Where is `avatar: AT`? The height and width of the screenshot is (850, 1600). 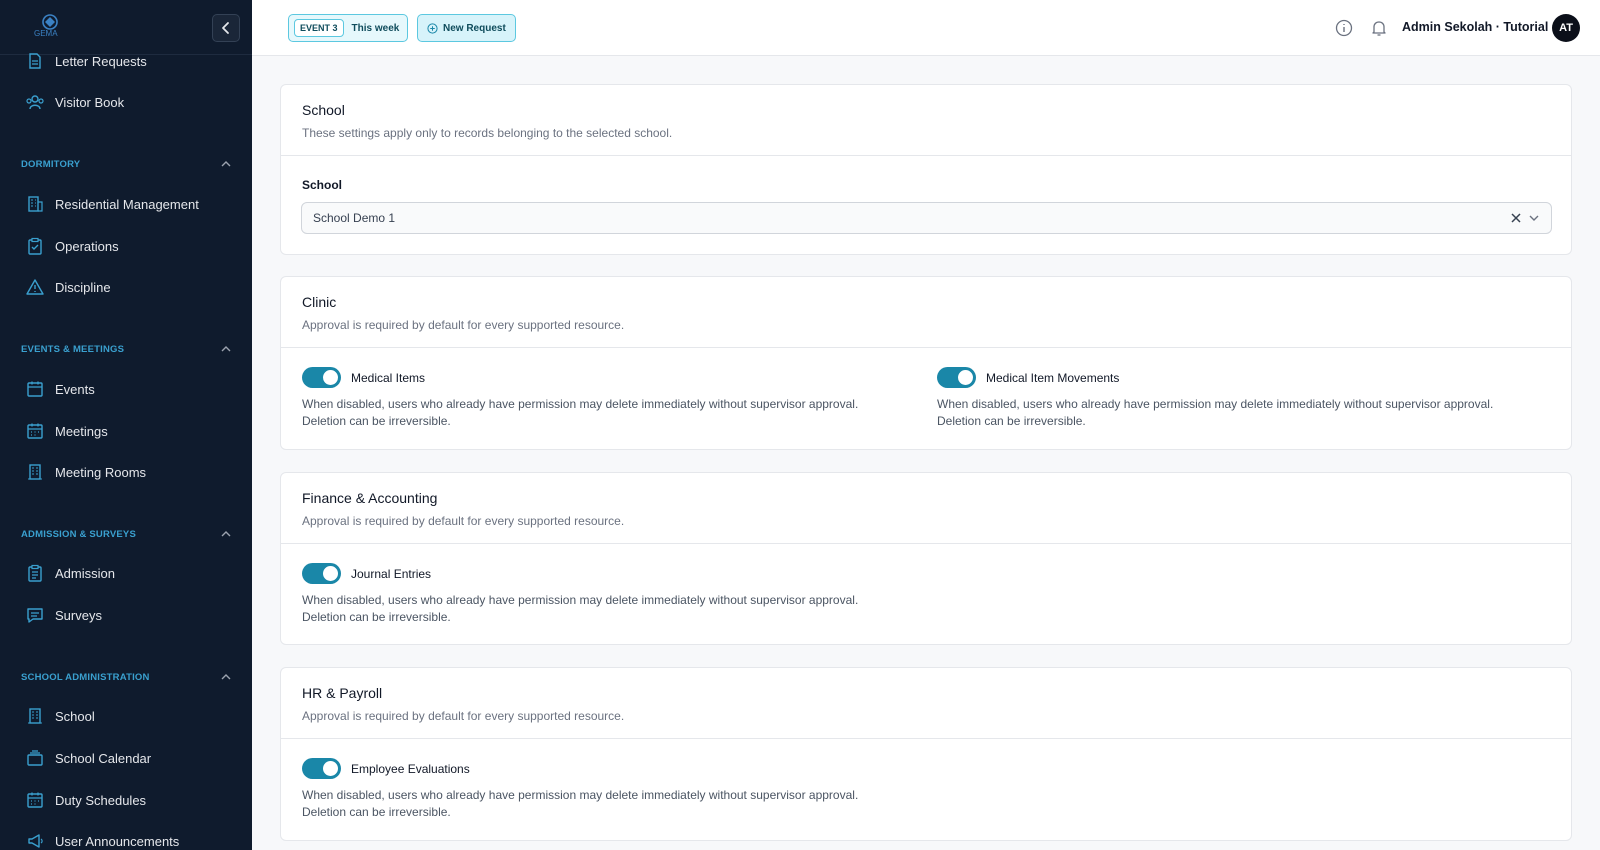 avatar: AT is located at coordinates (1566, 28).